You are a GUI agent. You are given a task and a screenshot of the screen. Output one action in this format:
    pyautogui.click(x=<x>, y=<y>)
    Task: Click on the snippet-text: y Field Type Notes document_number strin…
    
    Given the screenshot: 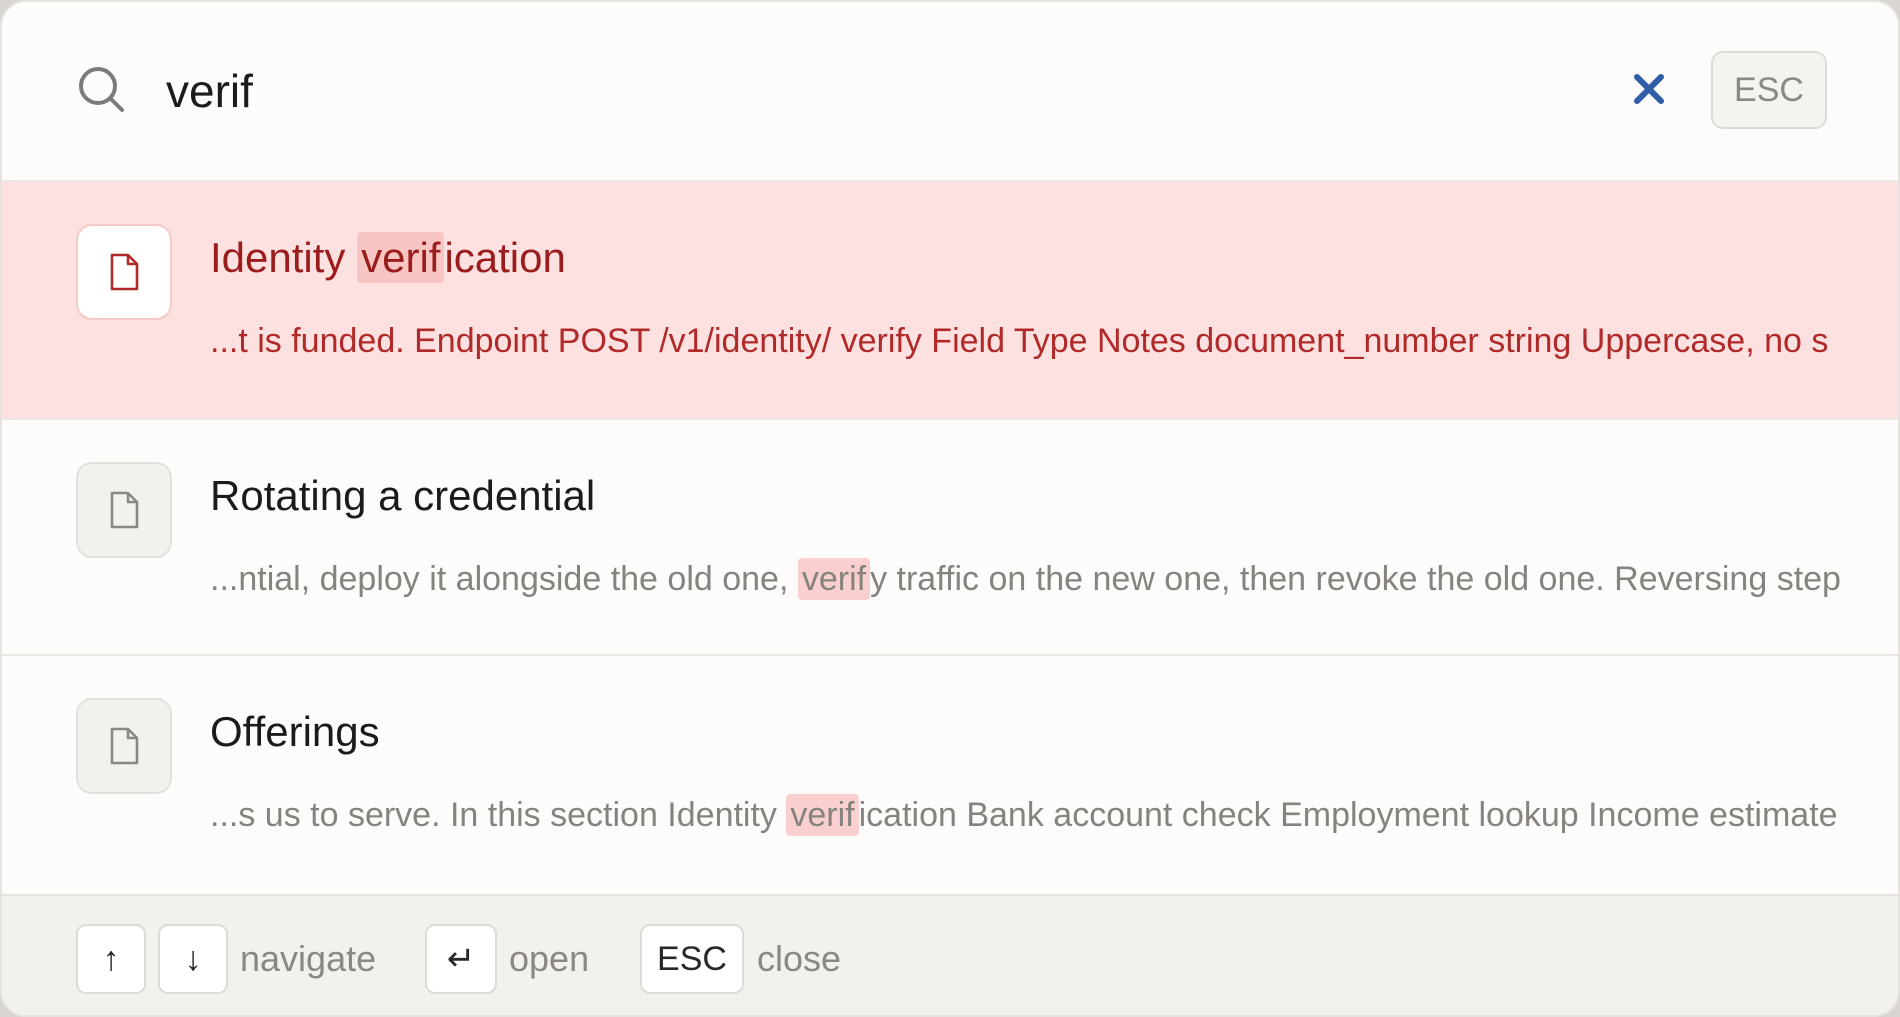 What is the action you would take?
    pyautogui.click(x=1366, y=341)
    